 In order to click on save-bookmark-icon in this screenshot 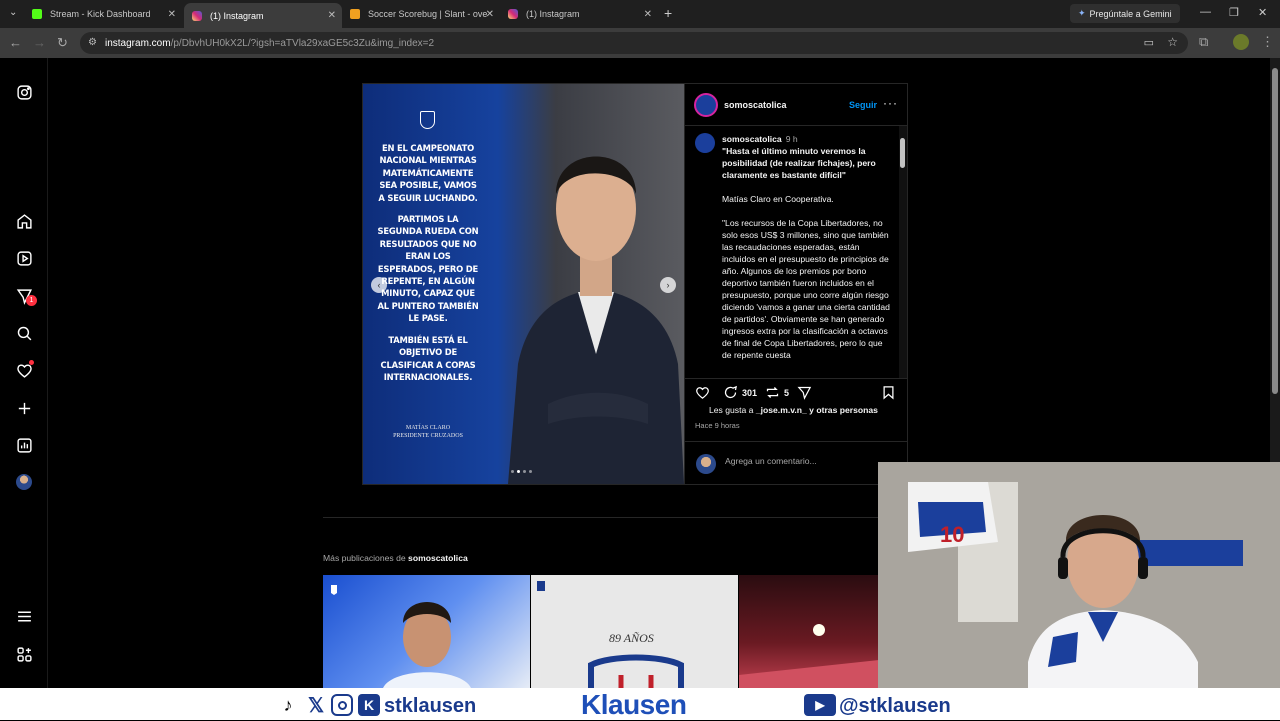, I will do `click(888, 392)`.